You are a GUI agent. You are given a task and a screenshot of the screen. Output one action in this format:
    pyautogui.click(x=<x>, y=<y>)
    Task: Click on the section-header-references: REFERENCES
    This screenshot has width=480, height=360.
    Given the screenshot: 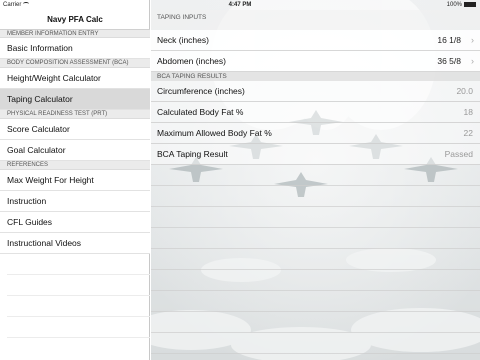 What is the action you would take?
    pyautogui.click(x=75, y=165)
    